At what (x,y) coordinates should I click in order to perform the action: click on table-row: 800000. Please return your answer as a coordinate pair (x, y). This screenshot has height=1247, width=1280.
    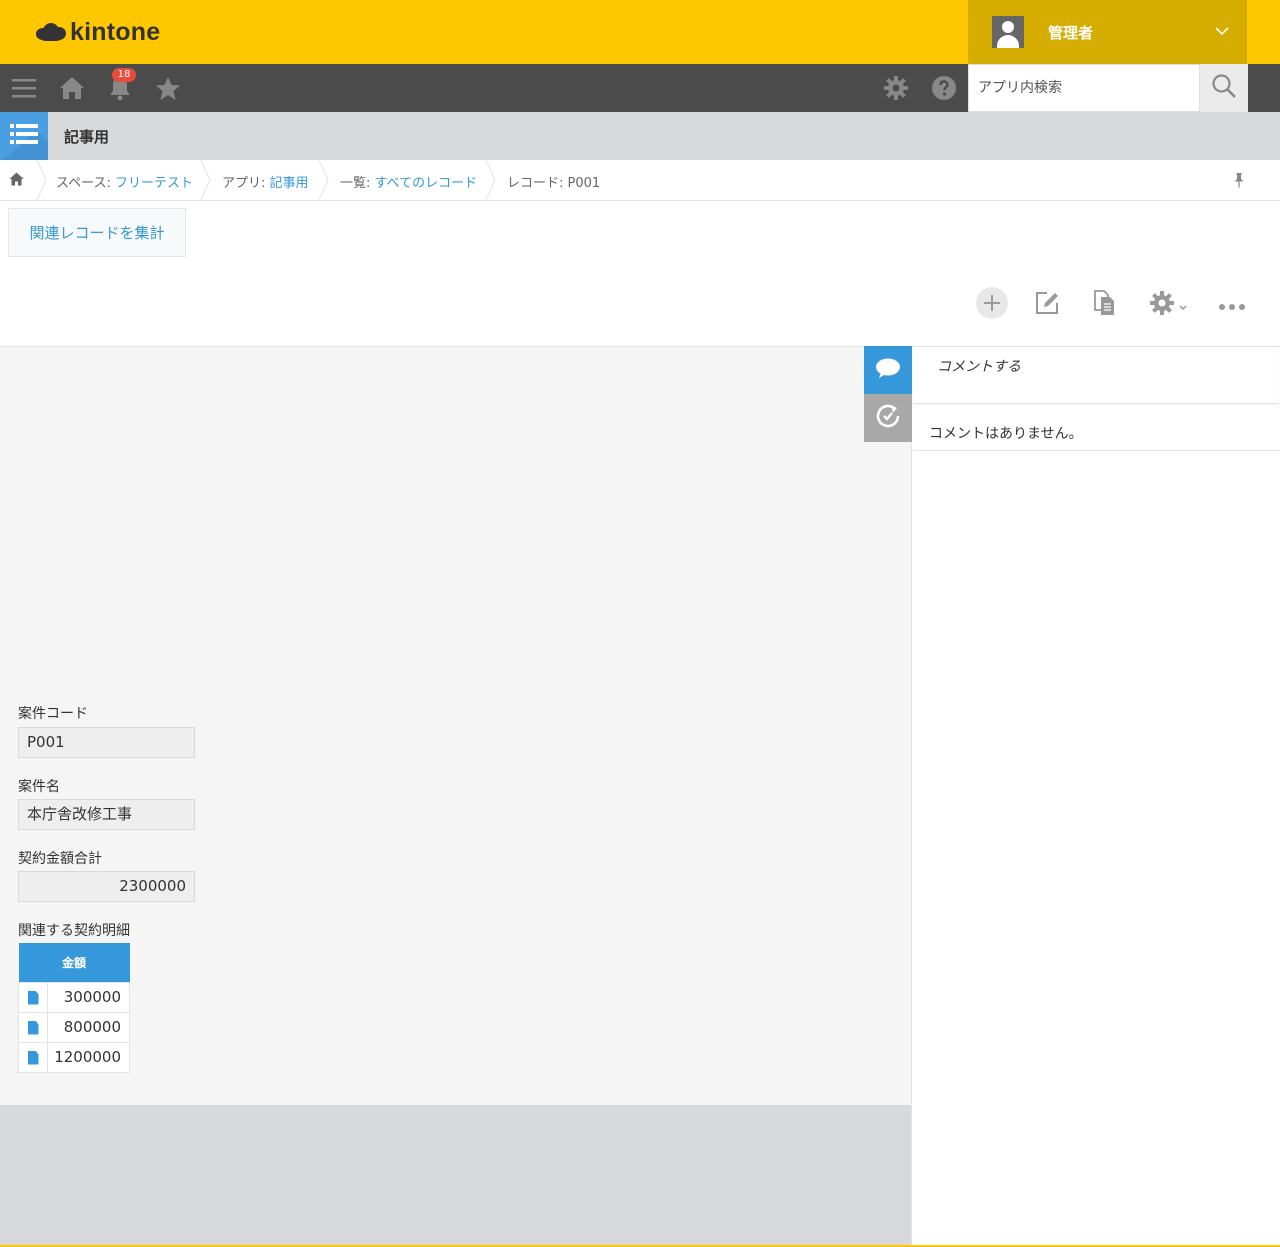
    Looking at the image, I should click on (74, 1027).